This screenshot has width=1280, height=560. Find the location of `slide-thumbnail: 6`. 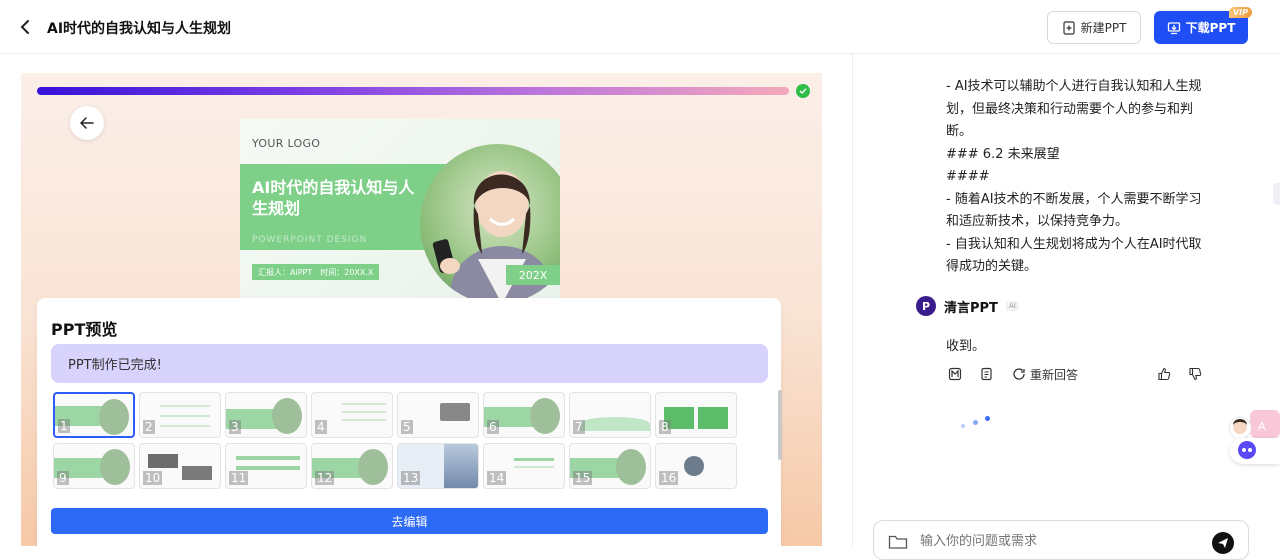

slide-thumbnail: 6 is located at coordinates (524, 415).